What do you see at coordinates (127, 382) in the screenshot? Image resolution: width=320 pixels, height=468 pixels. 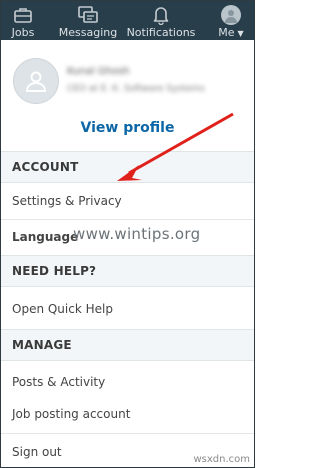 I see `menu-item-posts-activity: Posts & Activity` at bounding box center [127, 382].